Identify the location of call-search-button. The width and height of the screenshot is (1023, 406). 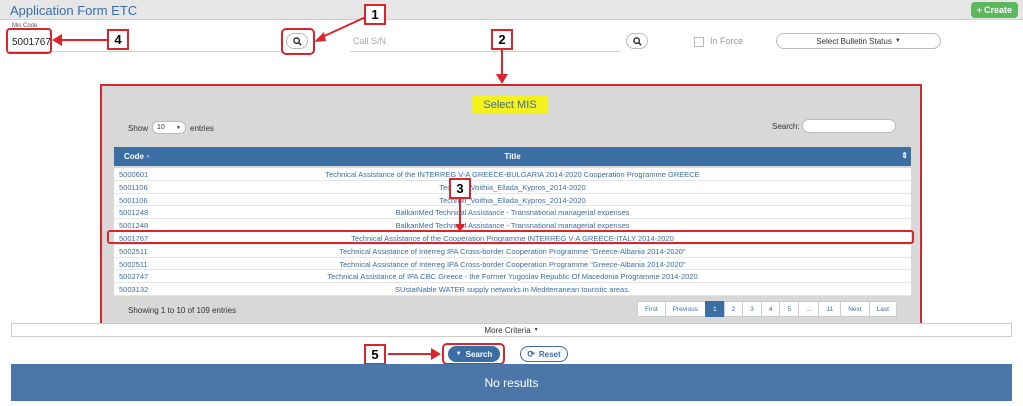
(637, 41).